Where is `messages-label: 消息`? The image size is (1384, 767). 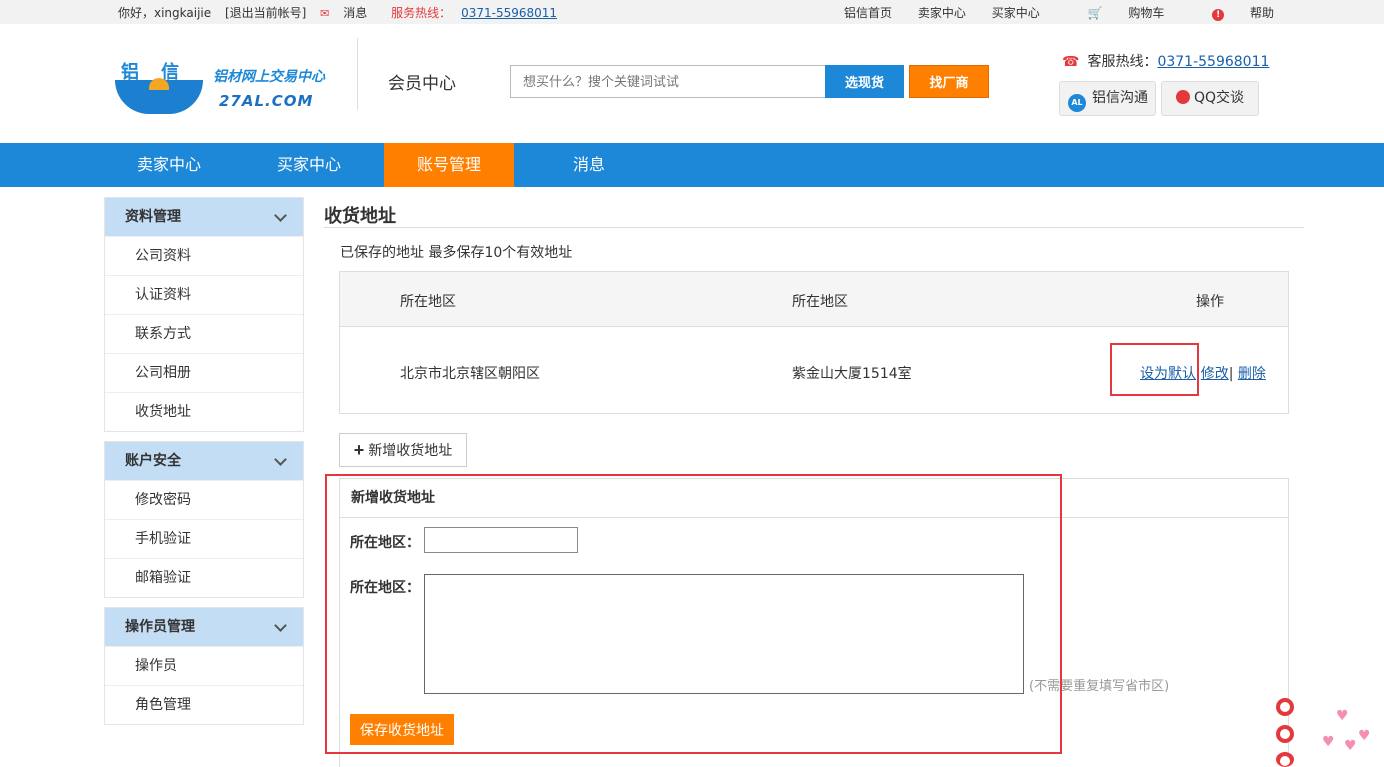
messages-label: 消息 is located at coordinates (355, 13).